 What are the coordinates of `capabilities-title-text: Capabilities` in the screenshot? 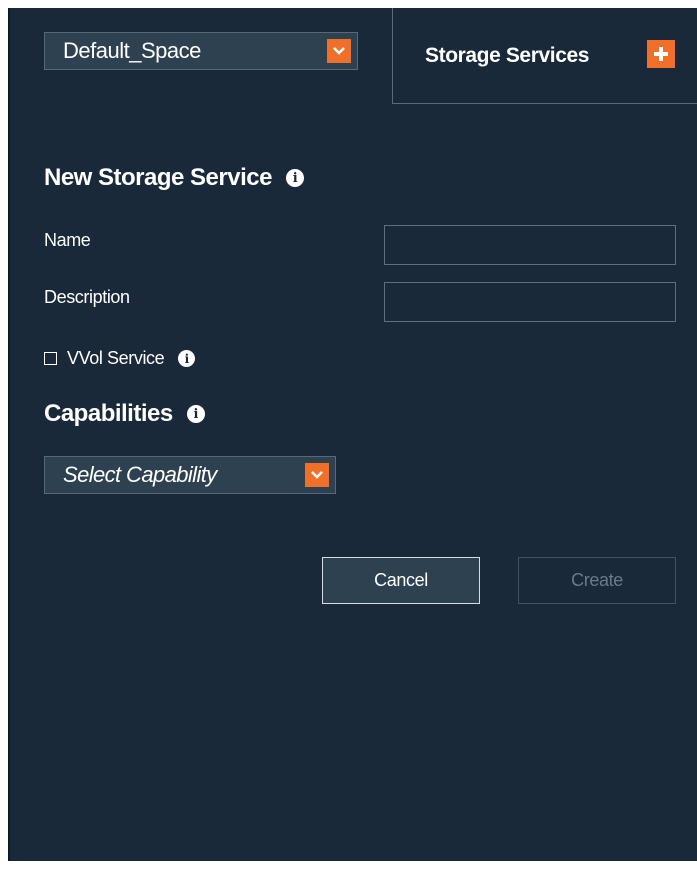 It's located at (108, 413).